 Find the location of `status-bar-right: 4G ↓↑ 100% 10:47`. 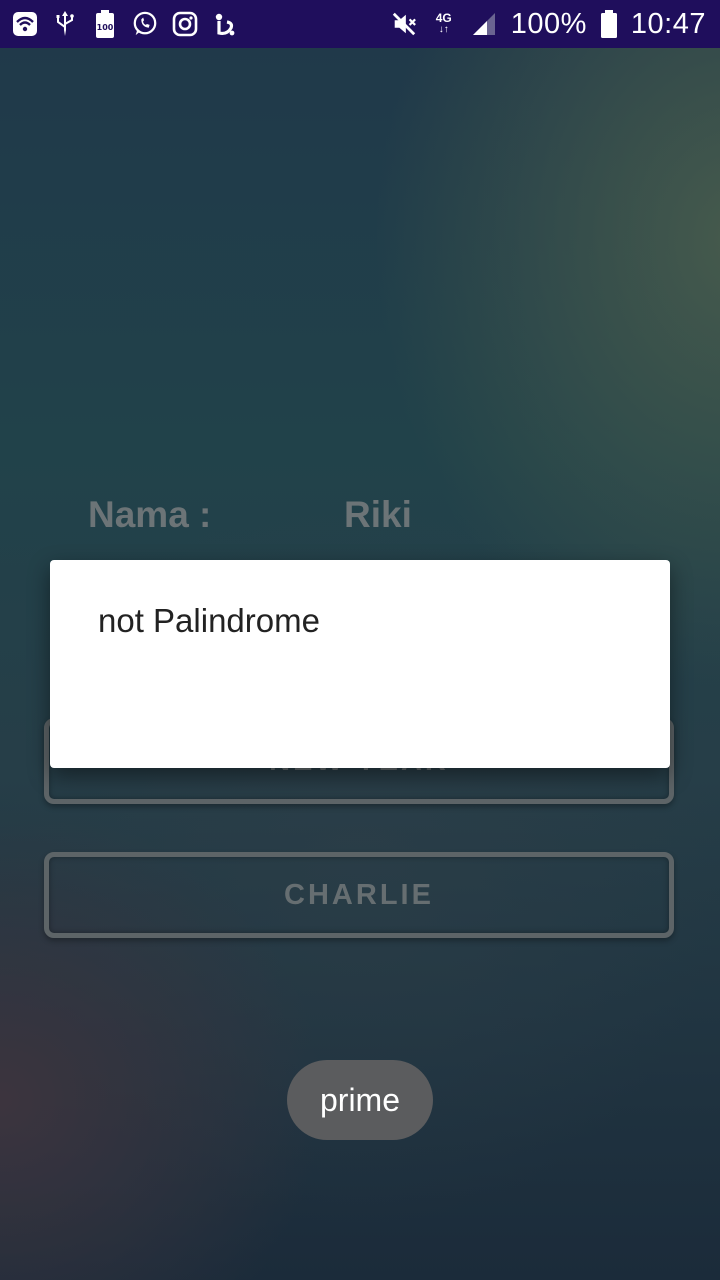

status-bar-right: 4G ↓↑ 100% 10:47 is located at coordinates (548, 24).